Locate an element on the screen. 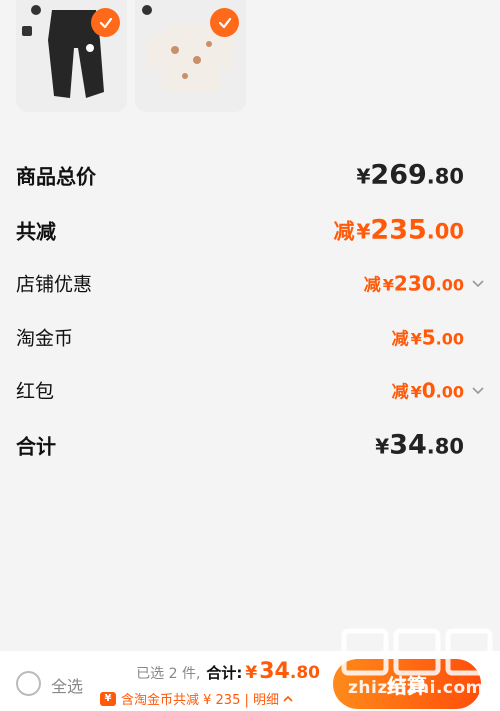 This screenshot has width=500, height=711. row-store-discount: 店铺优惠 减 ¥ 230 .00 is located at coordinates (250, 283).